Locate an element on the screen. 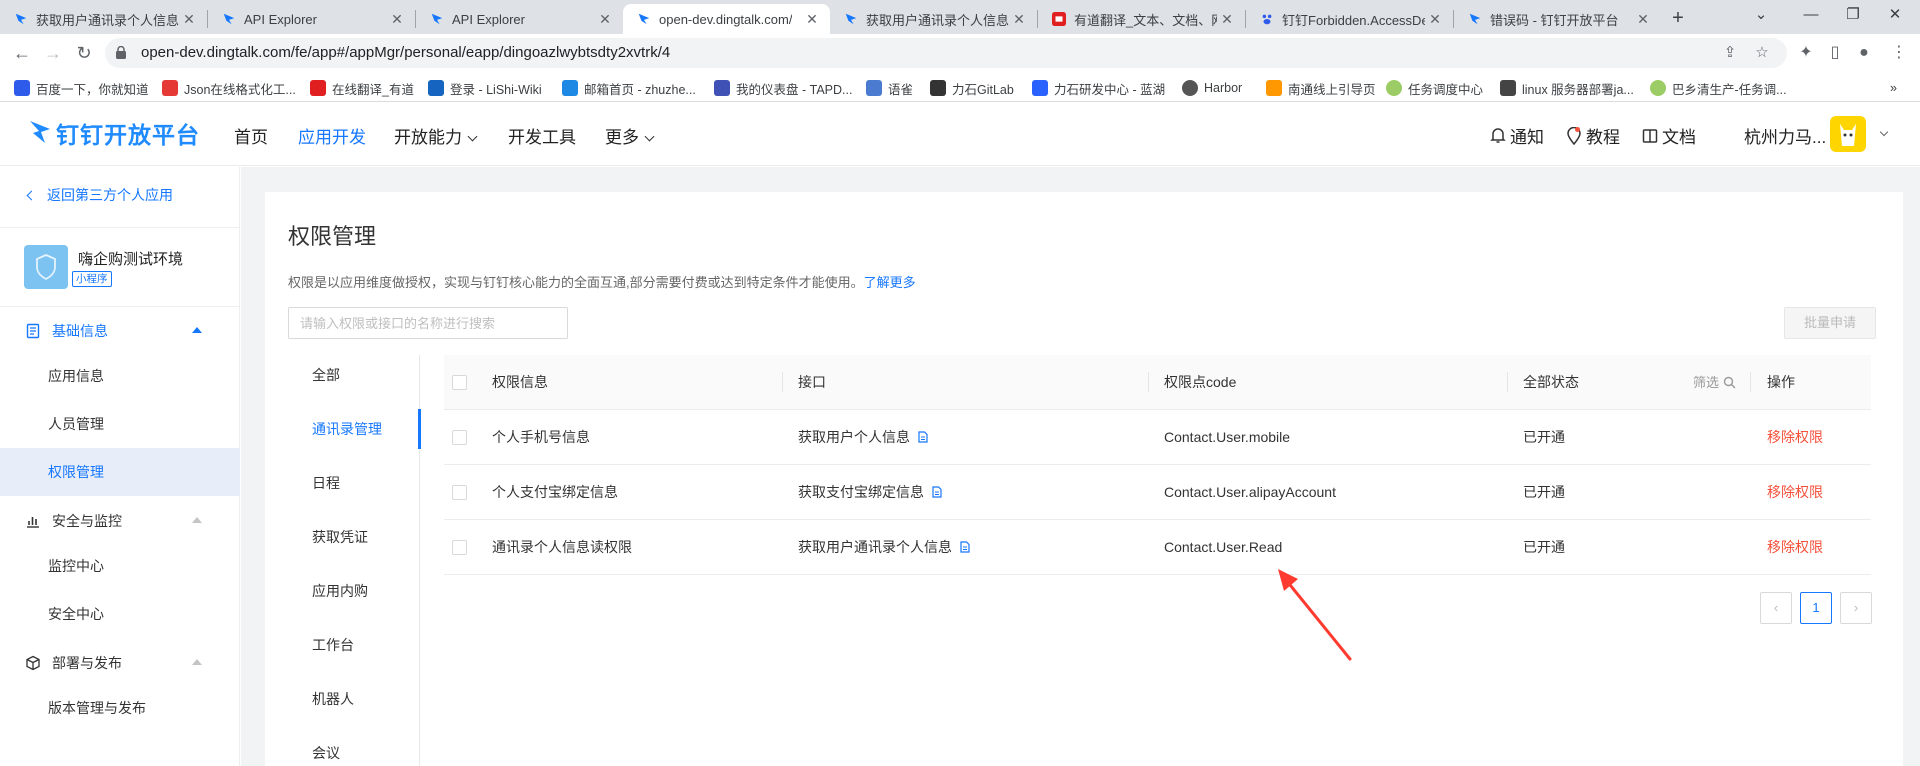 Image resolution: width=1920 pixels, height=766 pixels. browser-menu-icon: ⋮ is located at coordinates (1899, 53).